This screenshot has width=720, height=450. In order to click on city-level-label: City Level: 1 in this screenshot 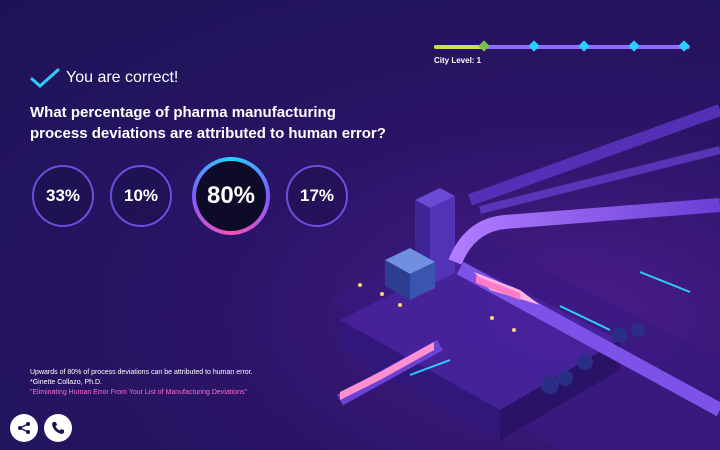, I will do `click(458, 60)`.